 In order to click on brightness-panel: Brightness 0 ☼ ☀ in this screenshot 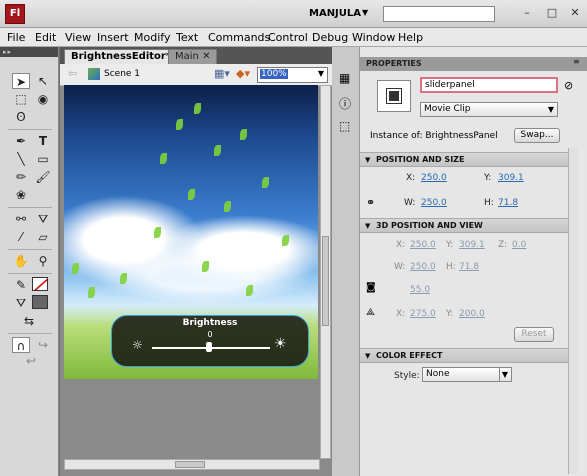, I will do `click(210, 341)`.